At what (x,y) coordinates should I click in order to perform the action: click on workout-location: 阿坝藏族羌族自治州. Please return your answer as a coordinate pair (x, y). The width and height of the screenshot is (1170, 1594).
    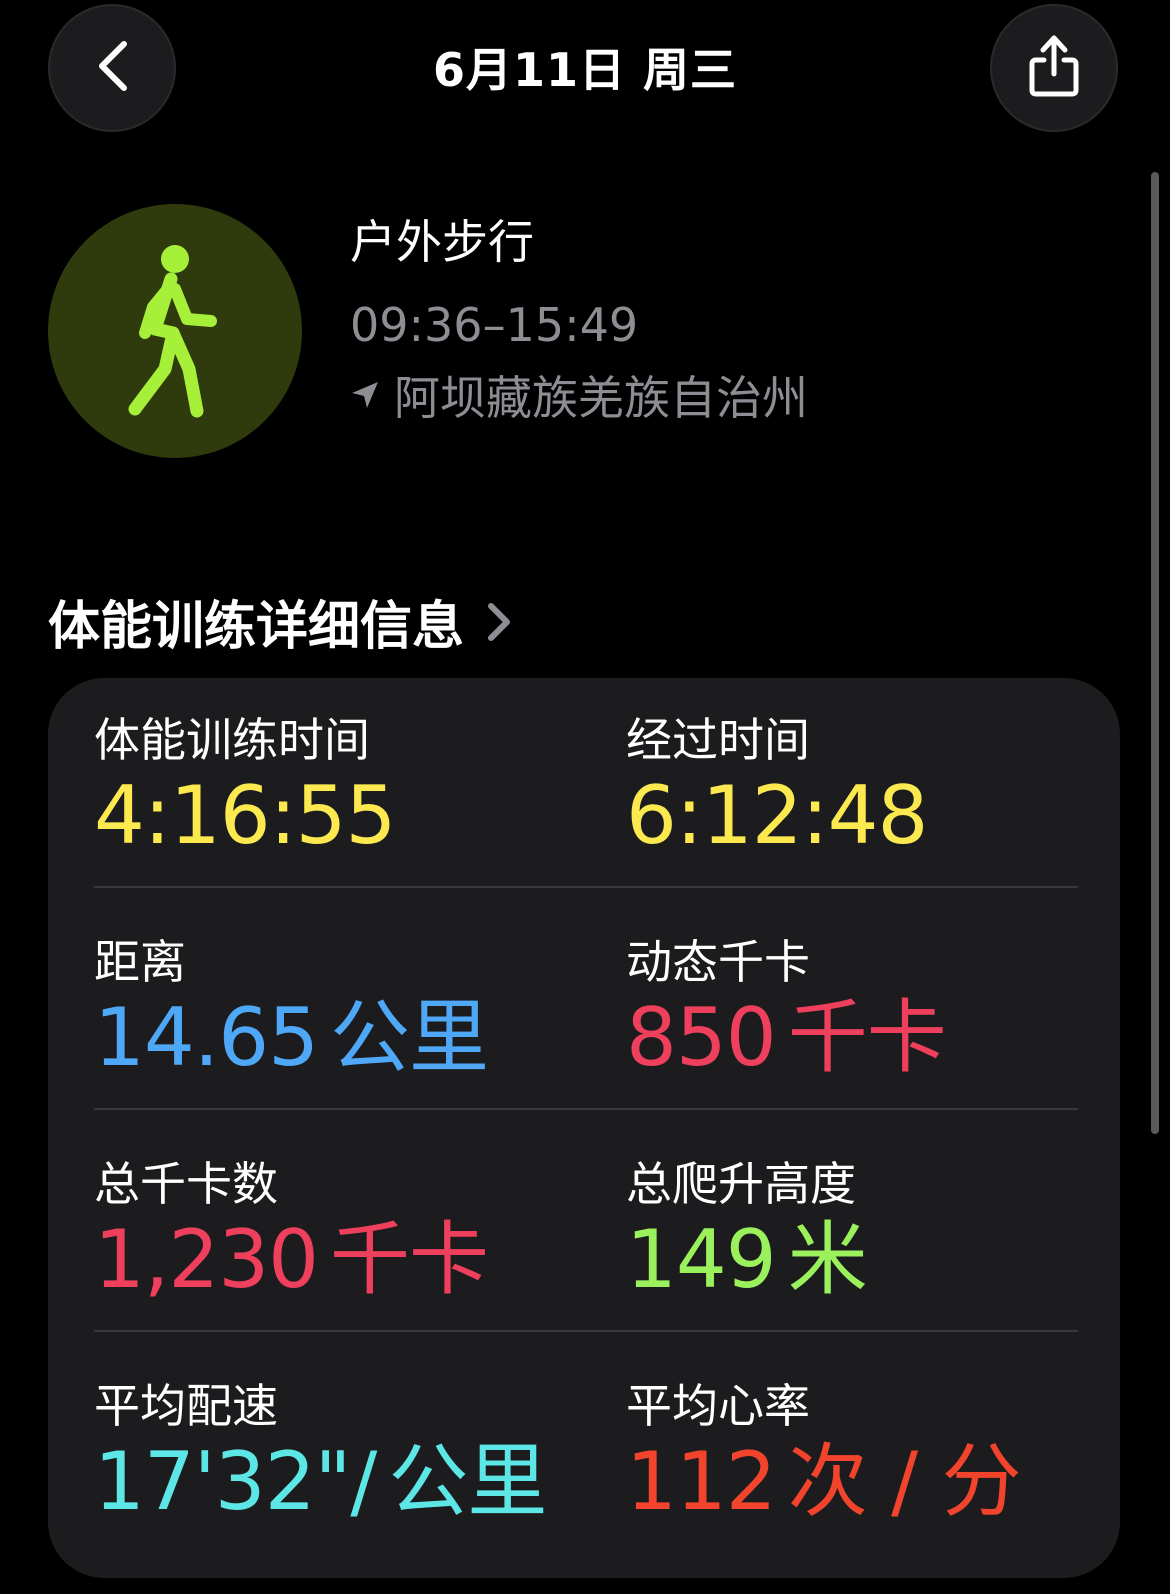
    Looking at the image, I should click on (579, 395).